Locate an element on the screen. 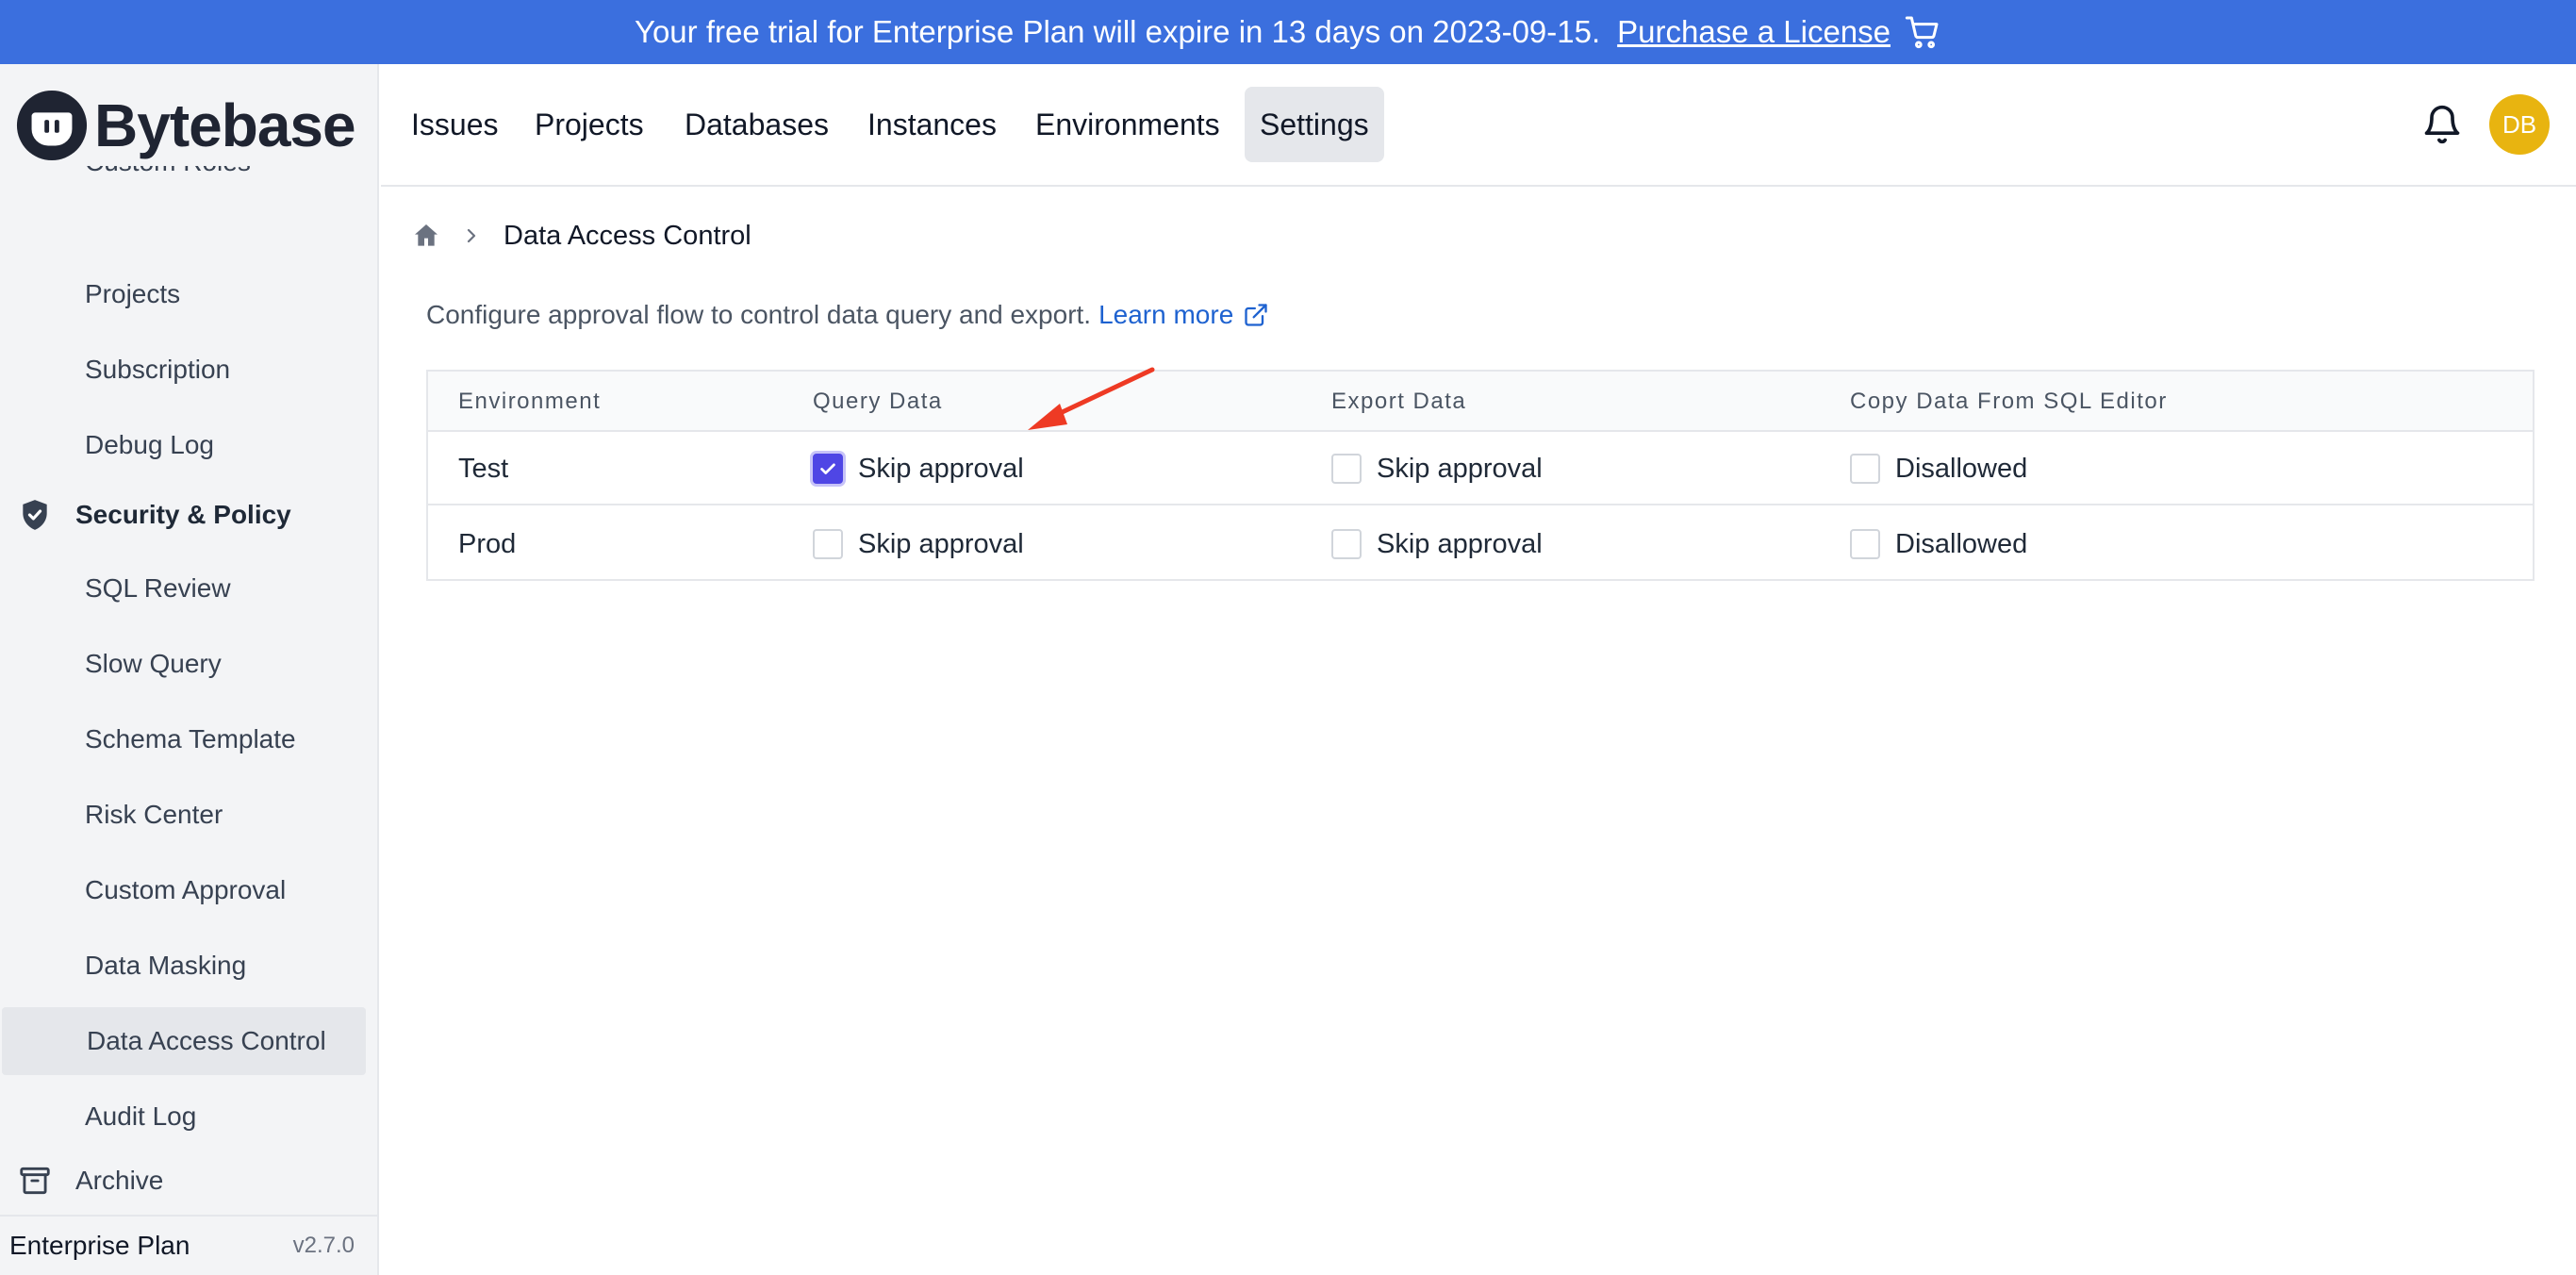 The image size is (2576, 1275). environment-name: Test is located at coordinates (483, 468).